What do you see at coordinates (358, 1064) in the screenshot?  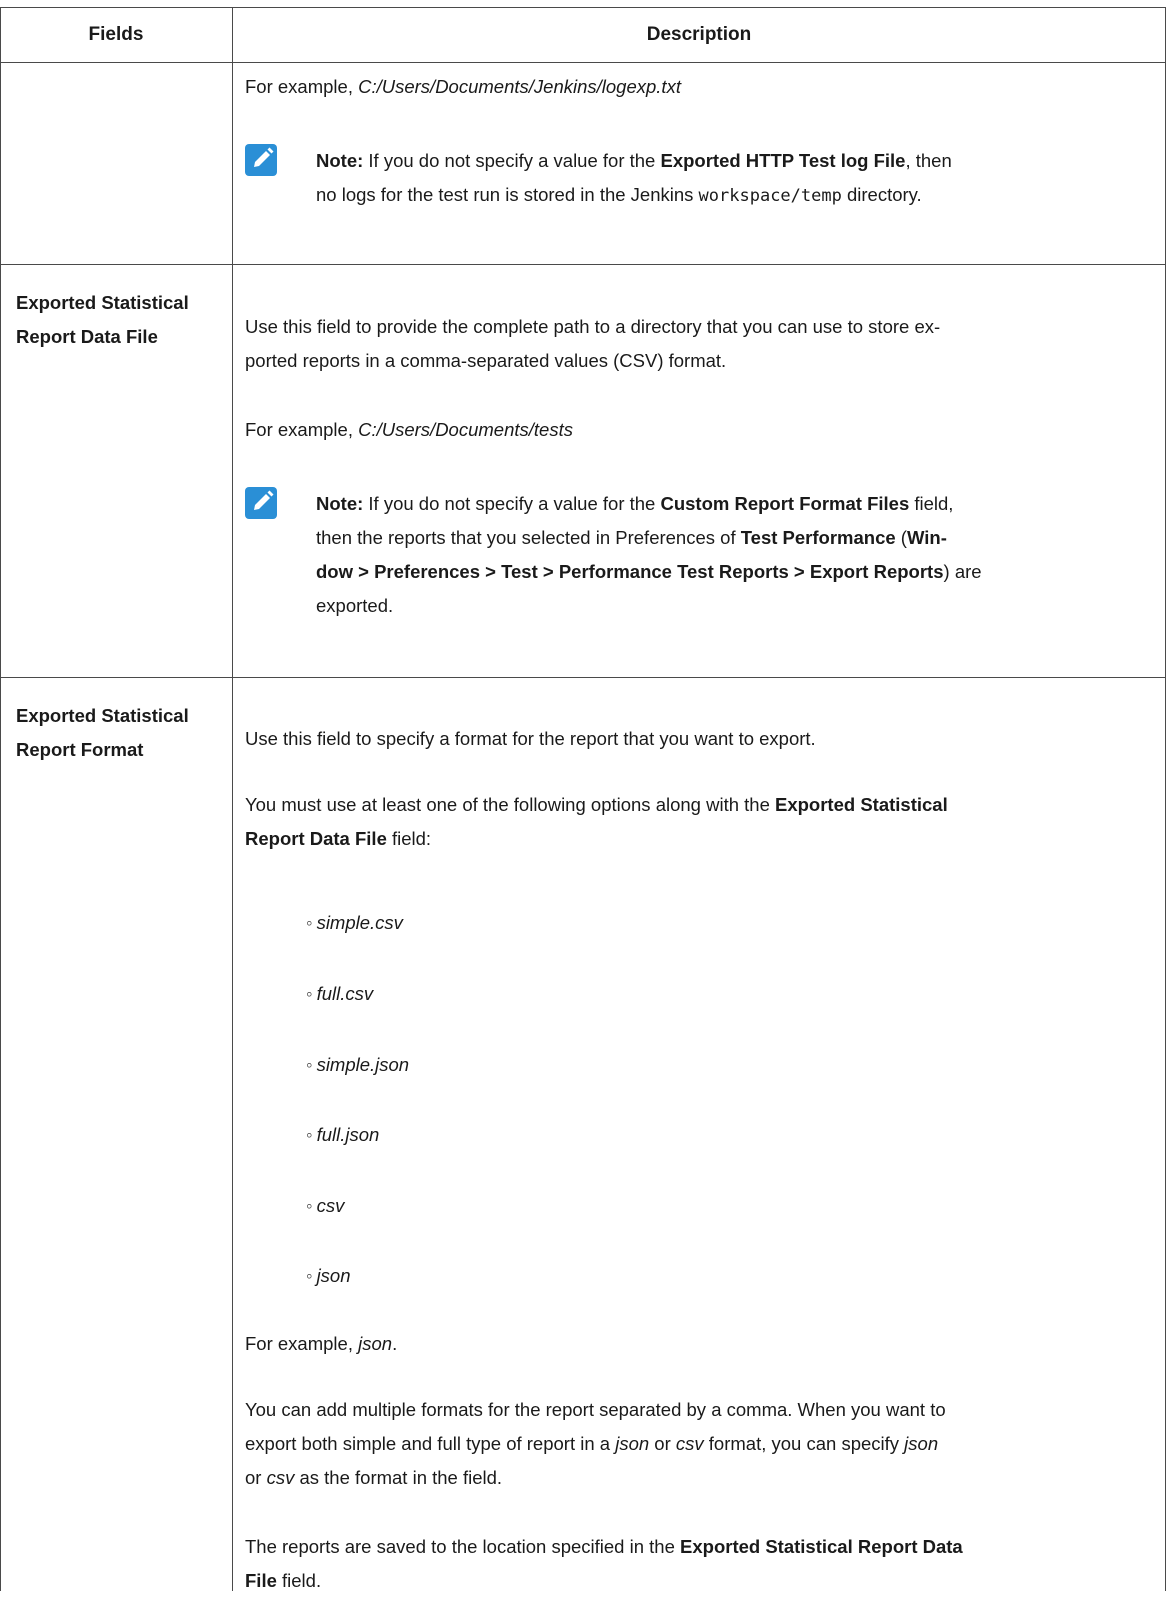 I see `list-item: ◦ simple.json` at bounding box center [358, 1064].